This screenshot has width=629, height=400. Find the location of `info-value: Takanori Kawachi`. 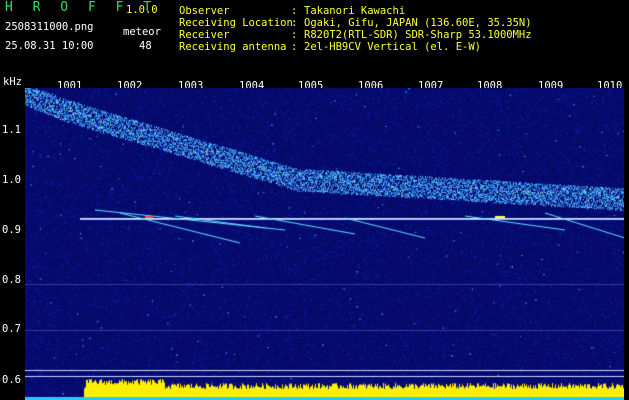

info-value: Takanori Kawachi is located at coordinates (355, 11).